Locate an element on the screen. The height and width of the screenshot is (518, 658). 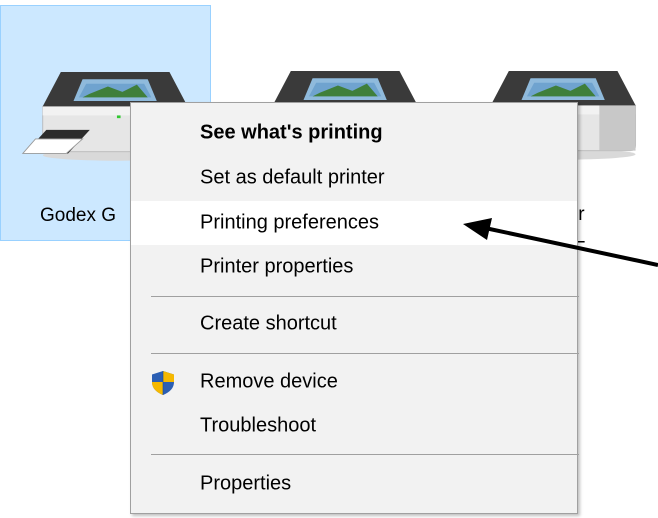
menu-item-printing-preferences: Printing preferences is located at coordinates (354, 223).